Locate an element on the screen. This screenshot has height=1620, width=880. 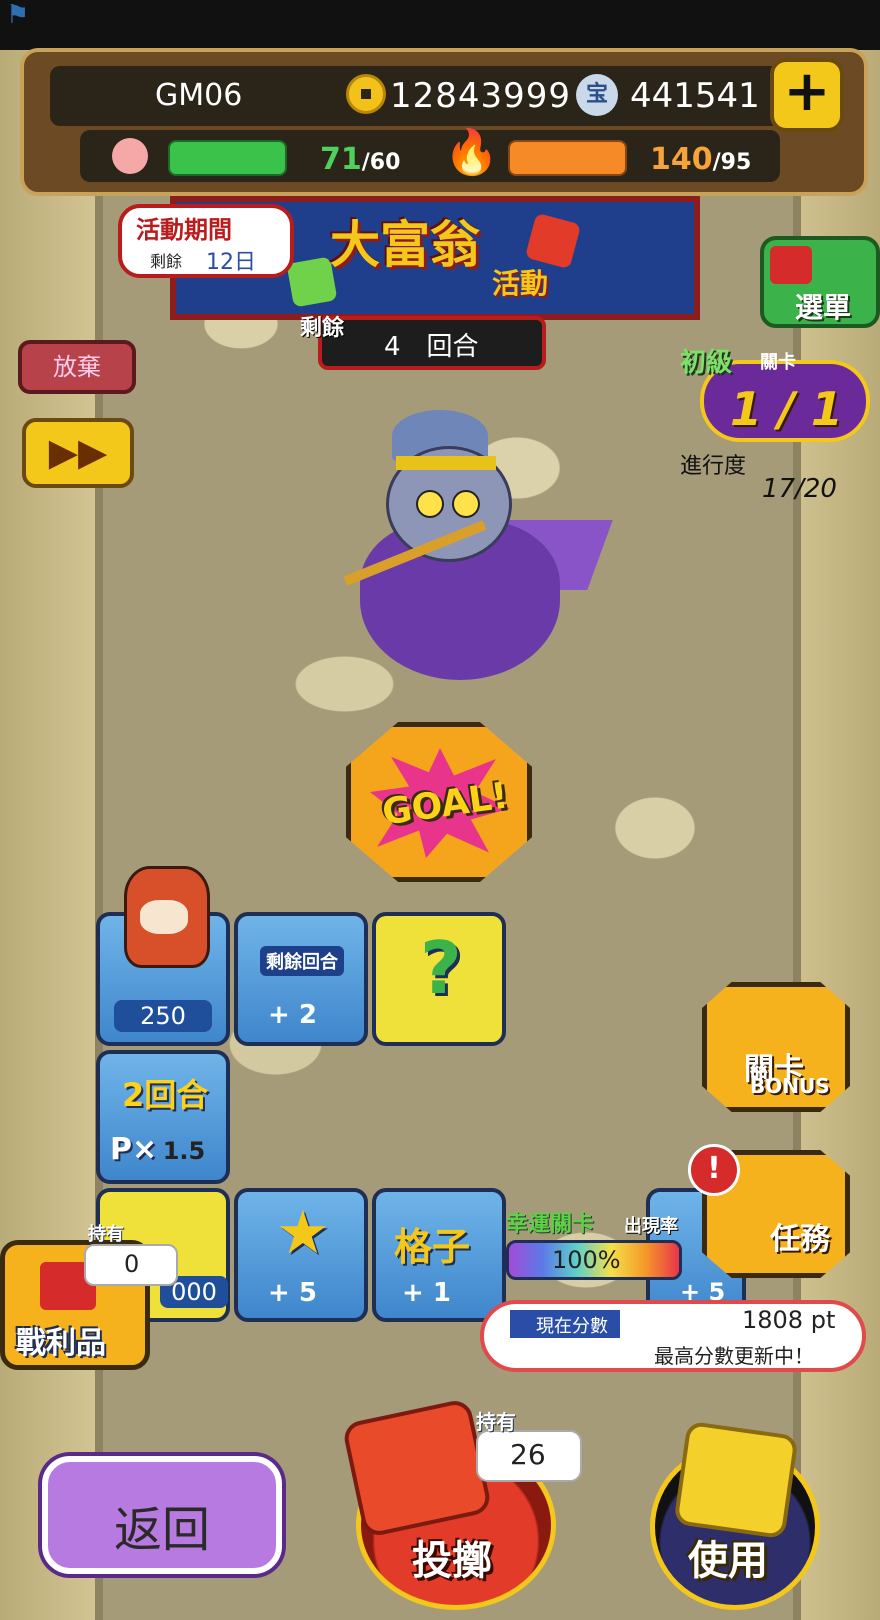
turns-value: 4 回合 is located at coordinates (431, 347).